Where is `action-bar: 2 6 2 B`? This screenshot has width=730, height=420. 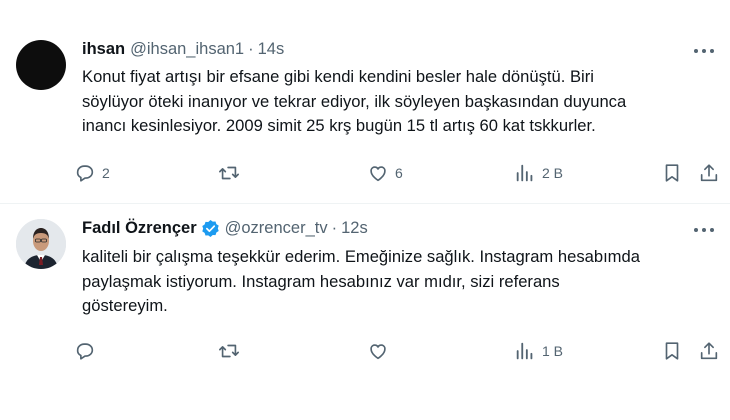 action-bar: 2 6 2 B is located at coordinates (397, 174).